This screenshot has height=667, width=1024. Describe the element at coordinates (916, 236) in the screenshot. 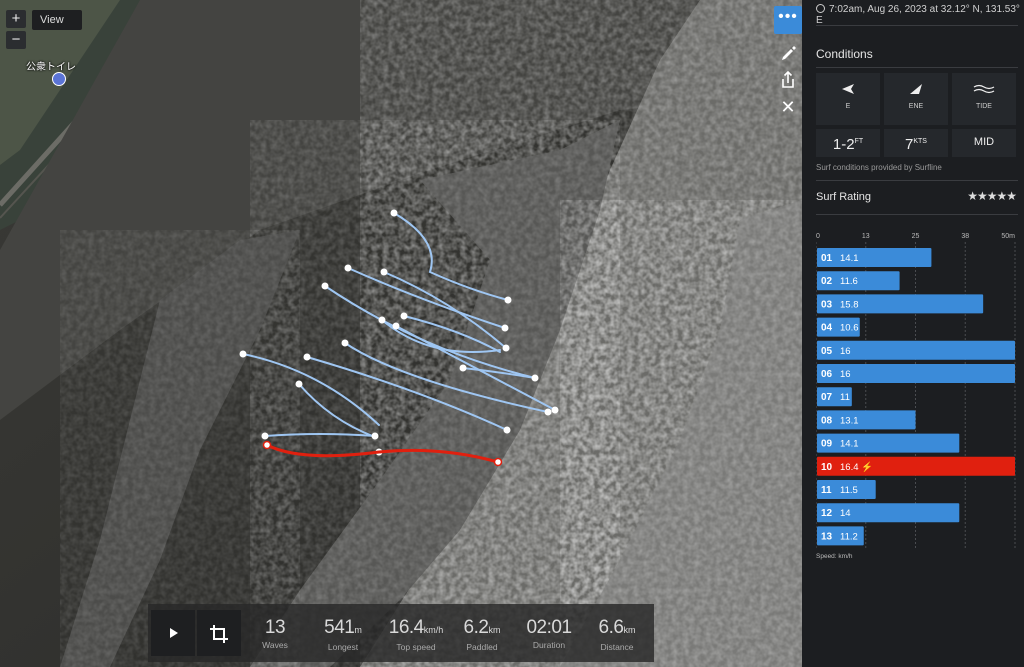

I see `x-tick-label: 25` at that location.